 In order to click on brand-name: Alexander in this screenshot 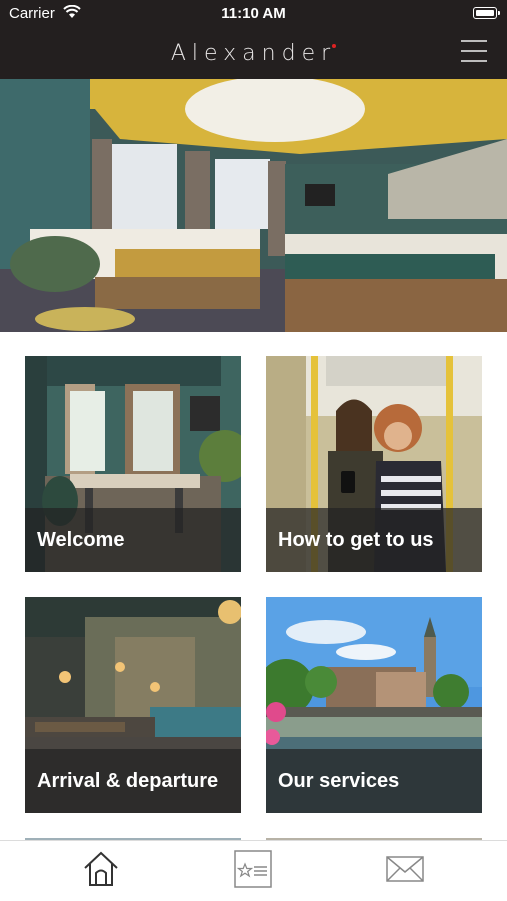, I will do `click(253, 53)`.